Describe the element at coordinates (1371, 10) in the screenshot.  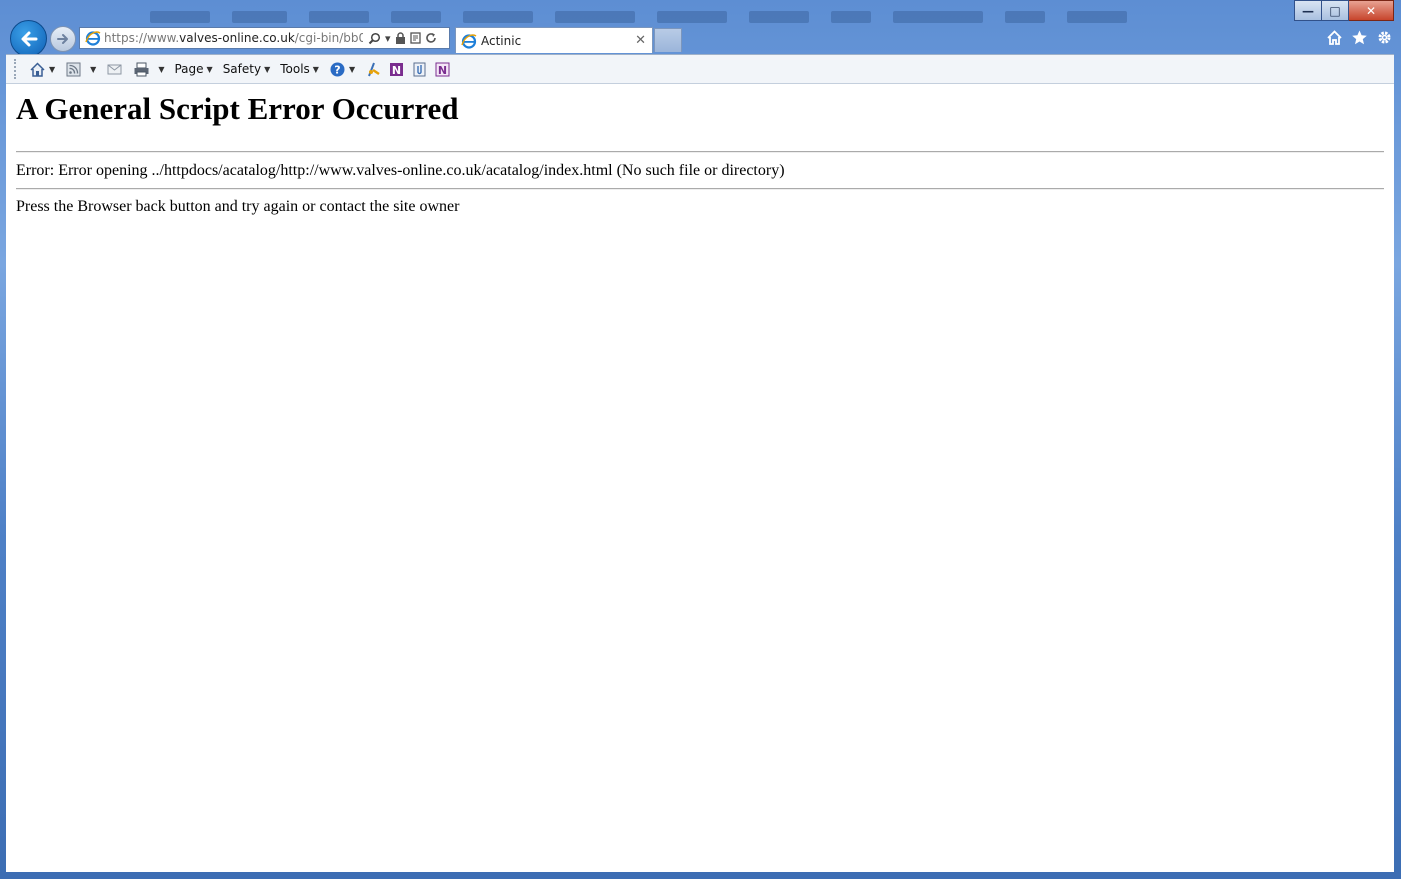
I see `close-icon: ✕` at that location.